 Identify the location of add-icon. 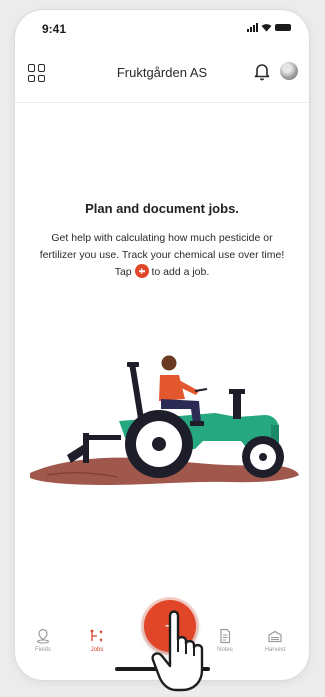
(141, 271).